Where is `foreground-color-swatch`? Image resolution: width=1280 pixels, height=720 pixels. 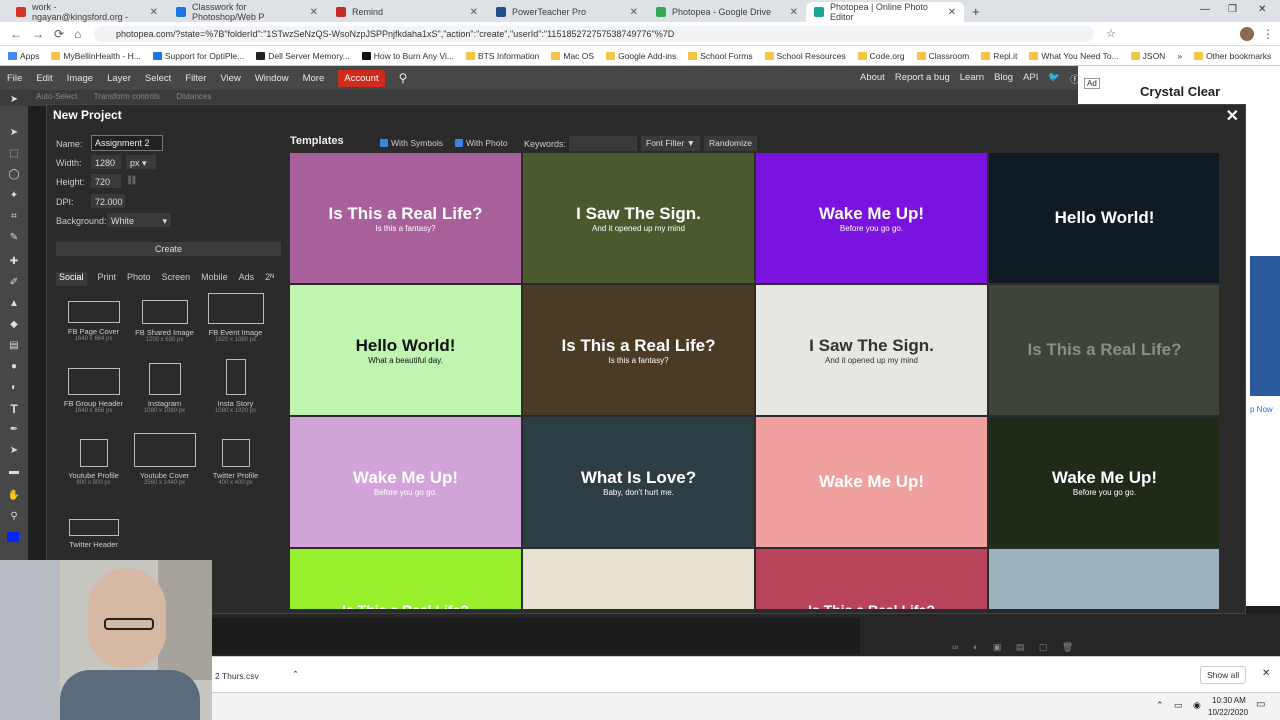 foreground-color-swatch is located at coordinates (13, 537).